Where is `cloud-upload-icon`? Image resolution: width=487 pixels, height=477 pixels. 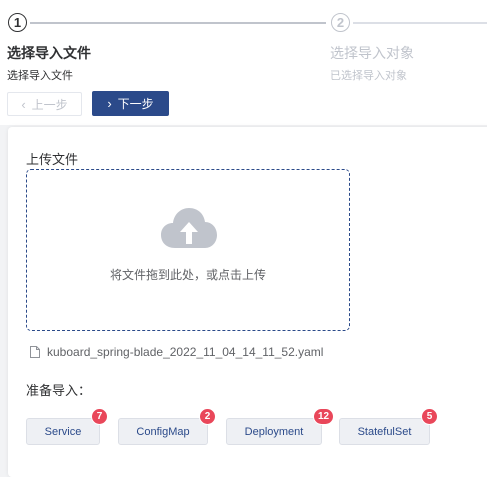 cloud-upload-icon is located at coordinates (189, 228).